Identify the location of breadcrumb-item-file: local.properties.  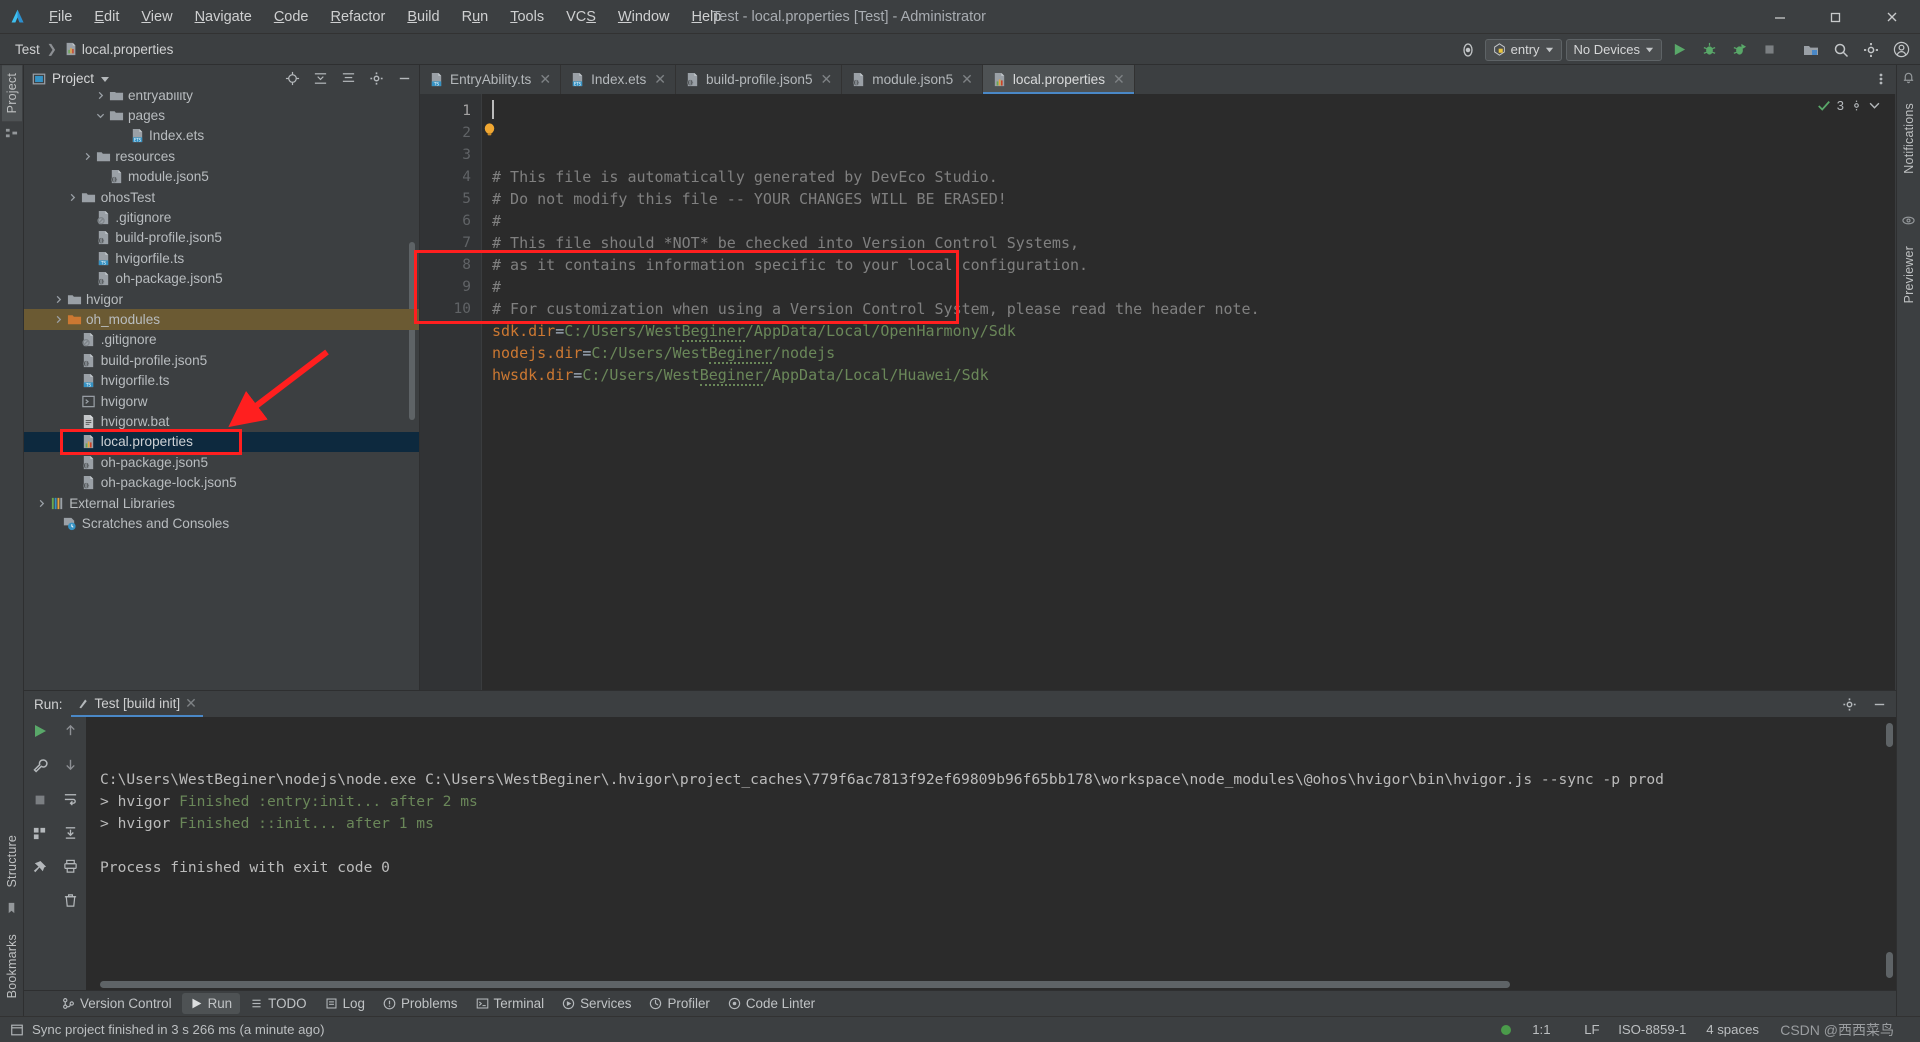
(119, 49).